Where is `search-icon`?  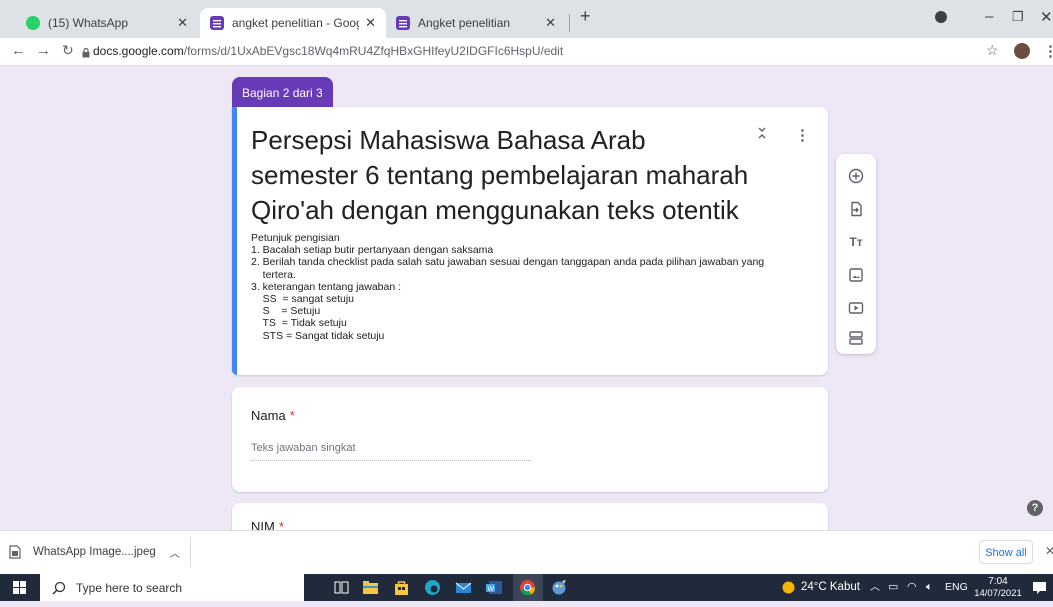 search-icon is located at coordinates (59, 588).